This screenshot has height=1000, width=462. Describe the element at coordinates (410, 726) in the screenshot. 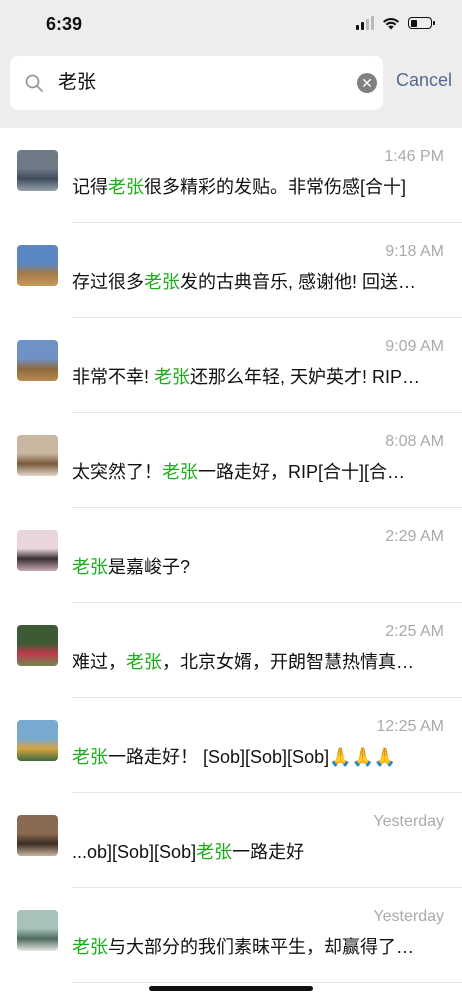

I see `message-time: 12:25 AM` at that location.